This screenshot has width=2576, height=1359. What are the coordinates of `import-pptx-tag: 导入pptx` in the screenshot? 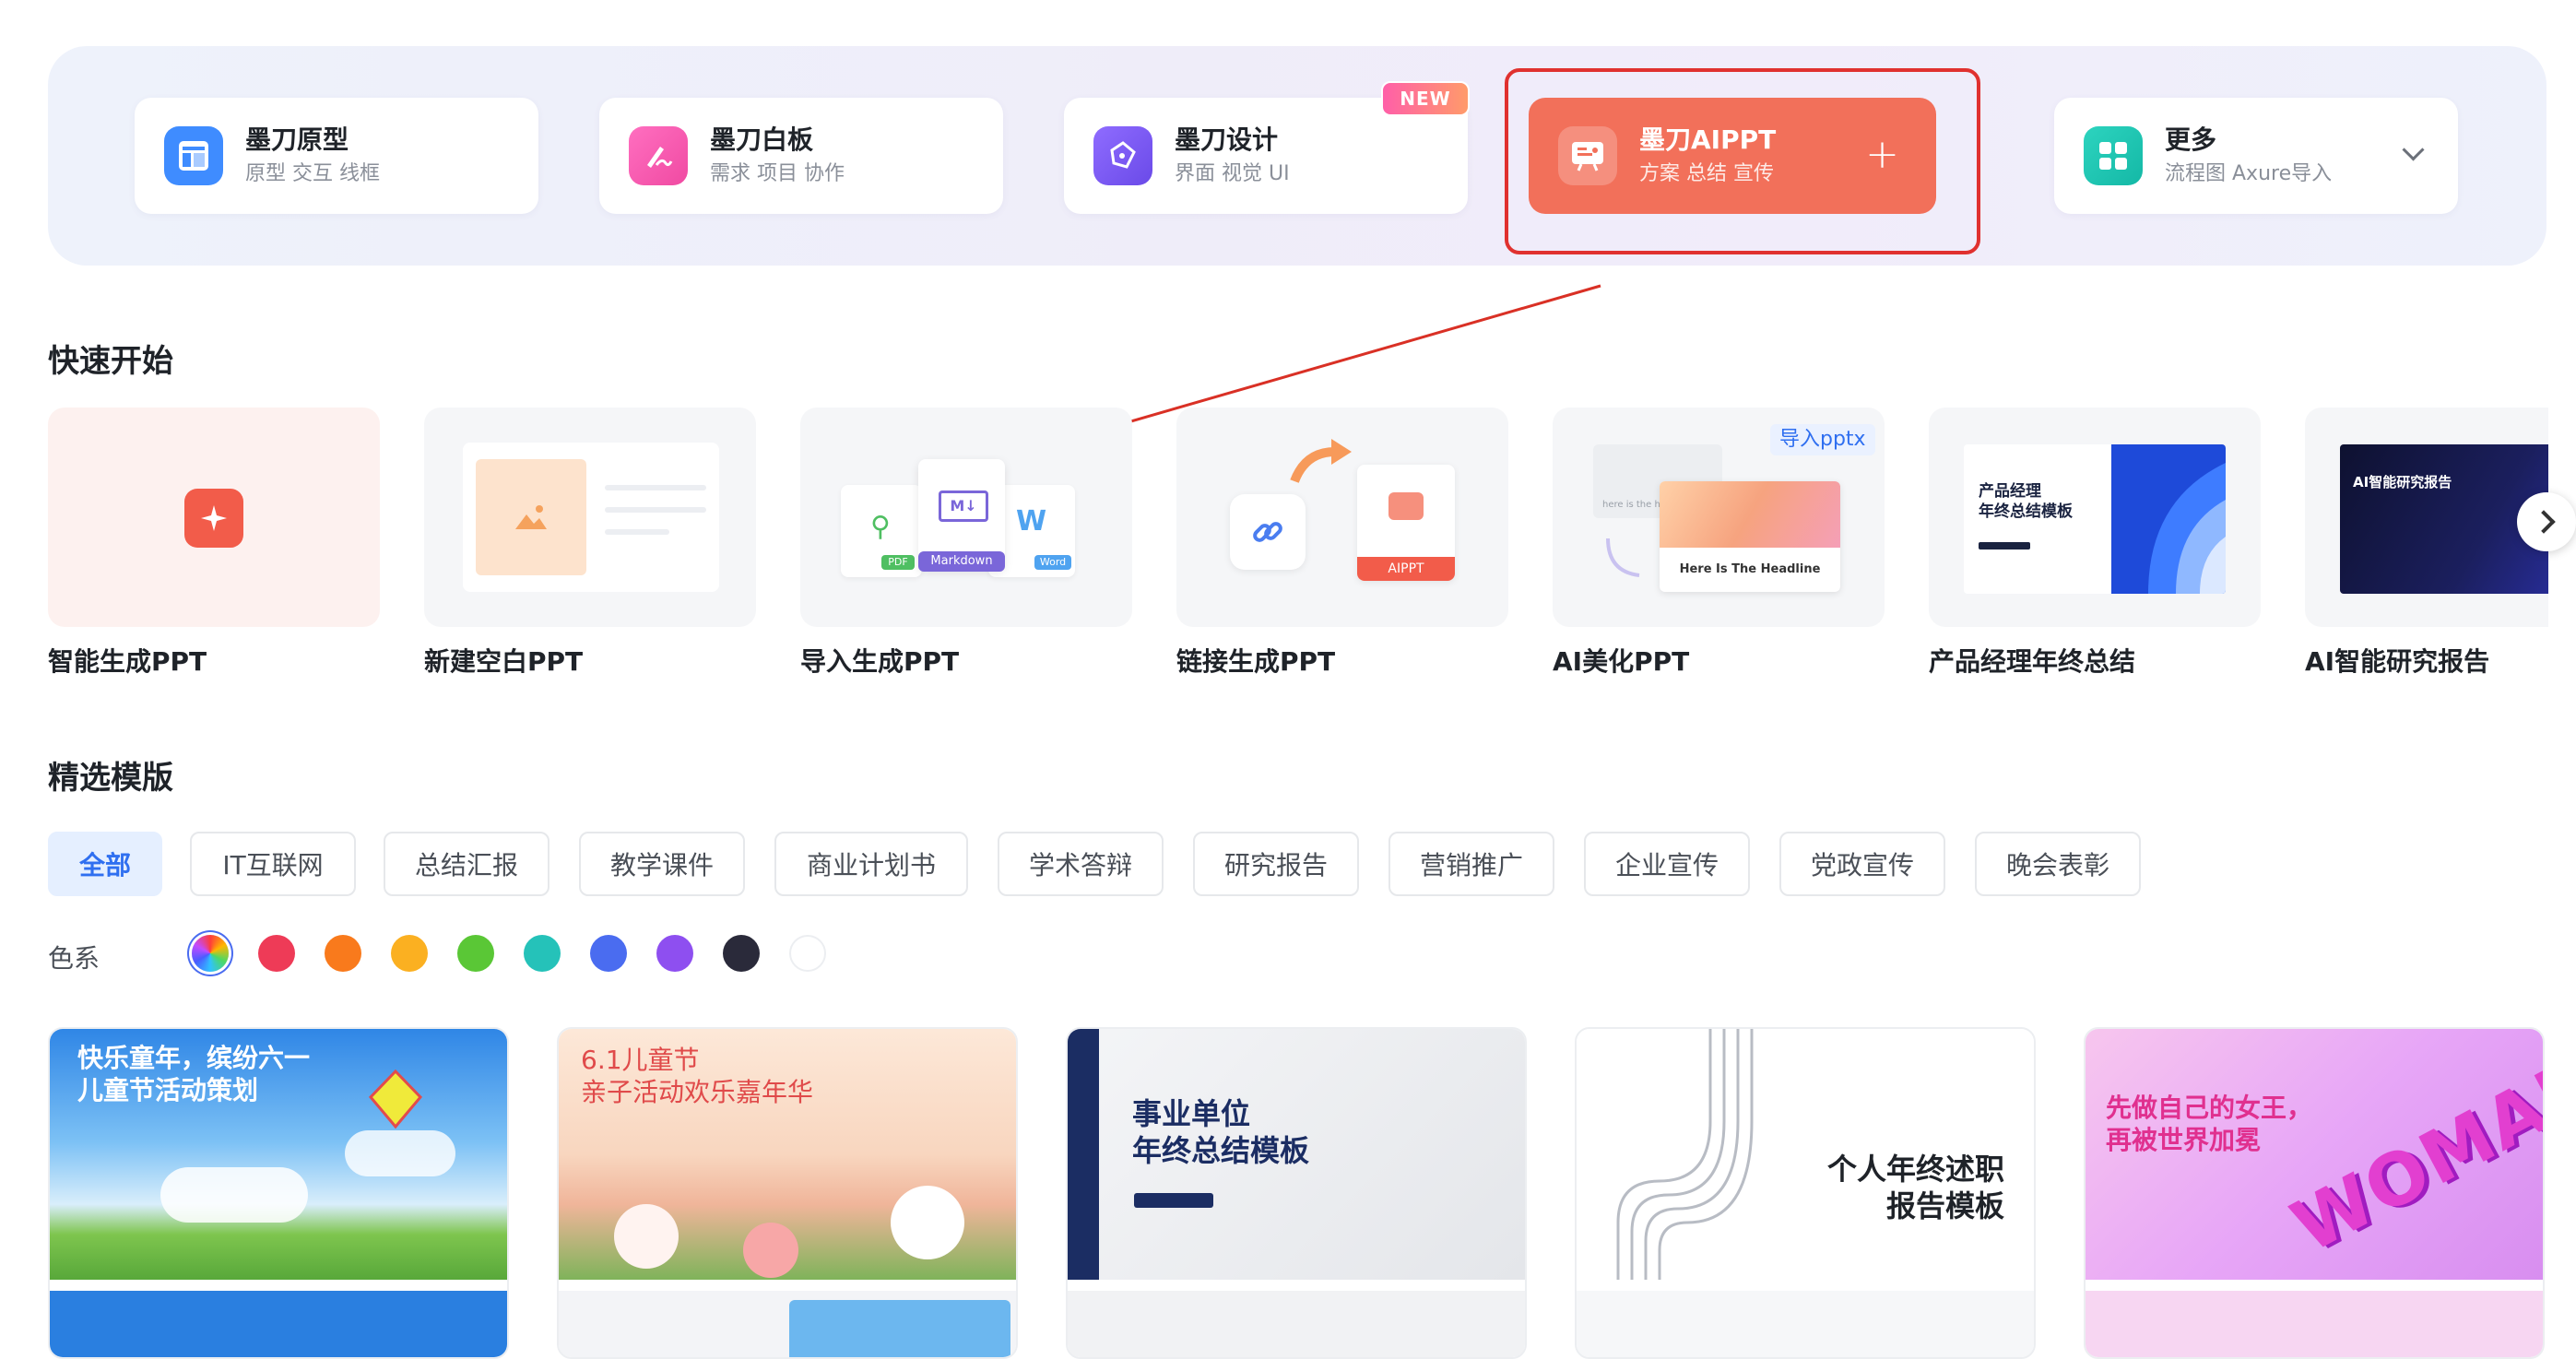 It's located at (1822, 439).